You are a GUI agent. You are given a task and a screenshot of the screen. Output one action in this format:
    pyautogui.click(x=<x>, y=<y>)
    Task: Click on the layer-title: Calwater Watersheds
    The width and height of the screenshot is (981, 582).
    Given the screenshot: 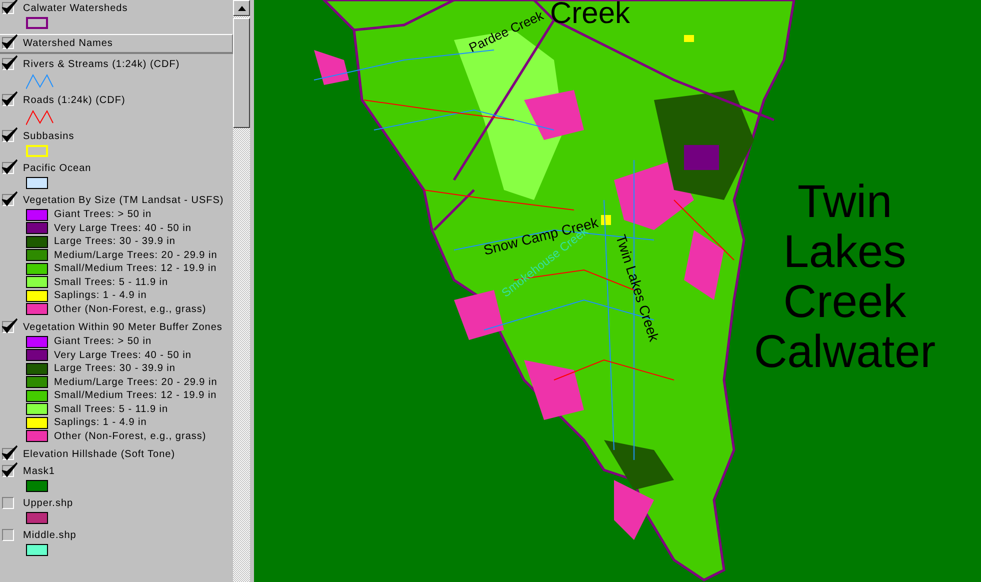 What is the action you would take?
    pyautogui.click(x=75, y=8)
    